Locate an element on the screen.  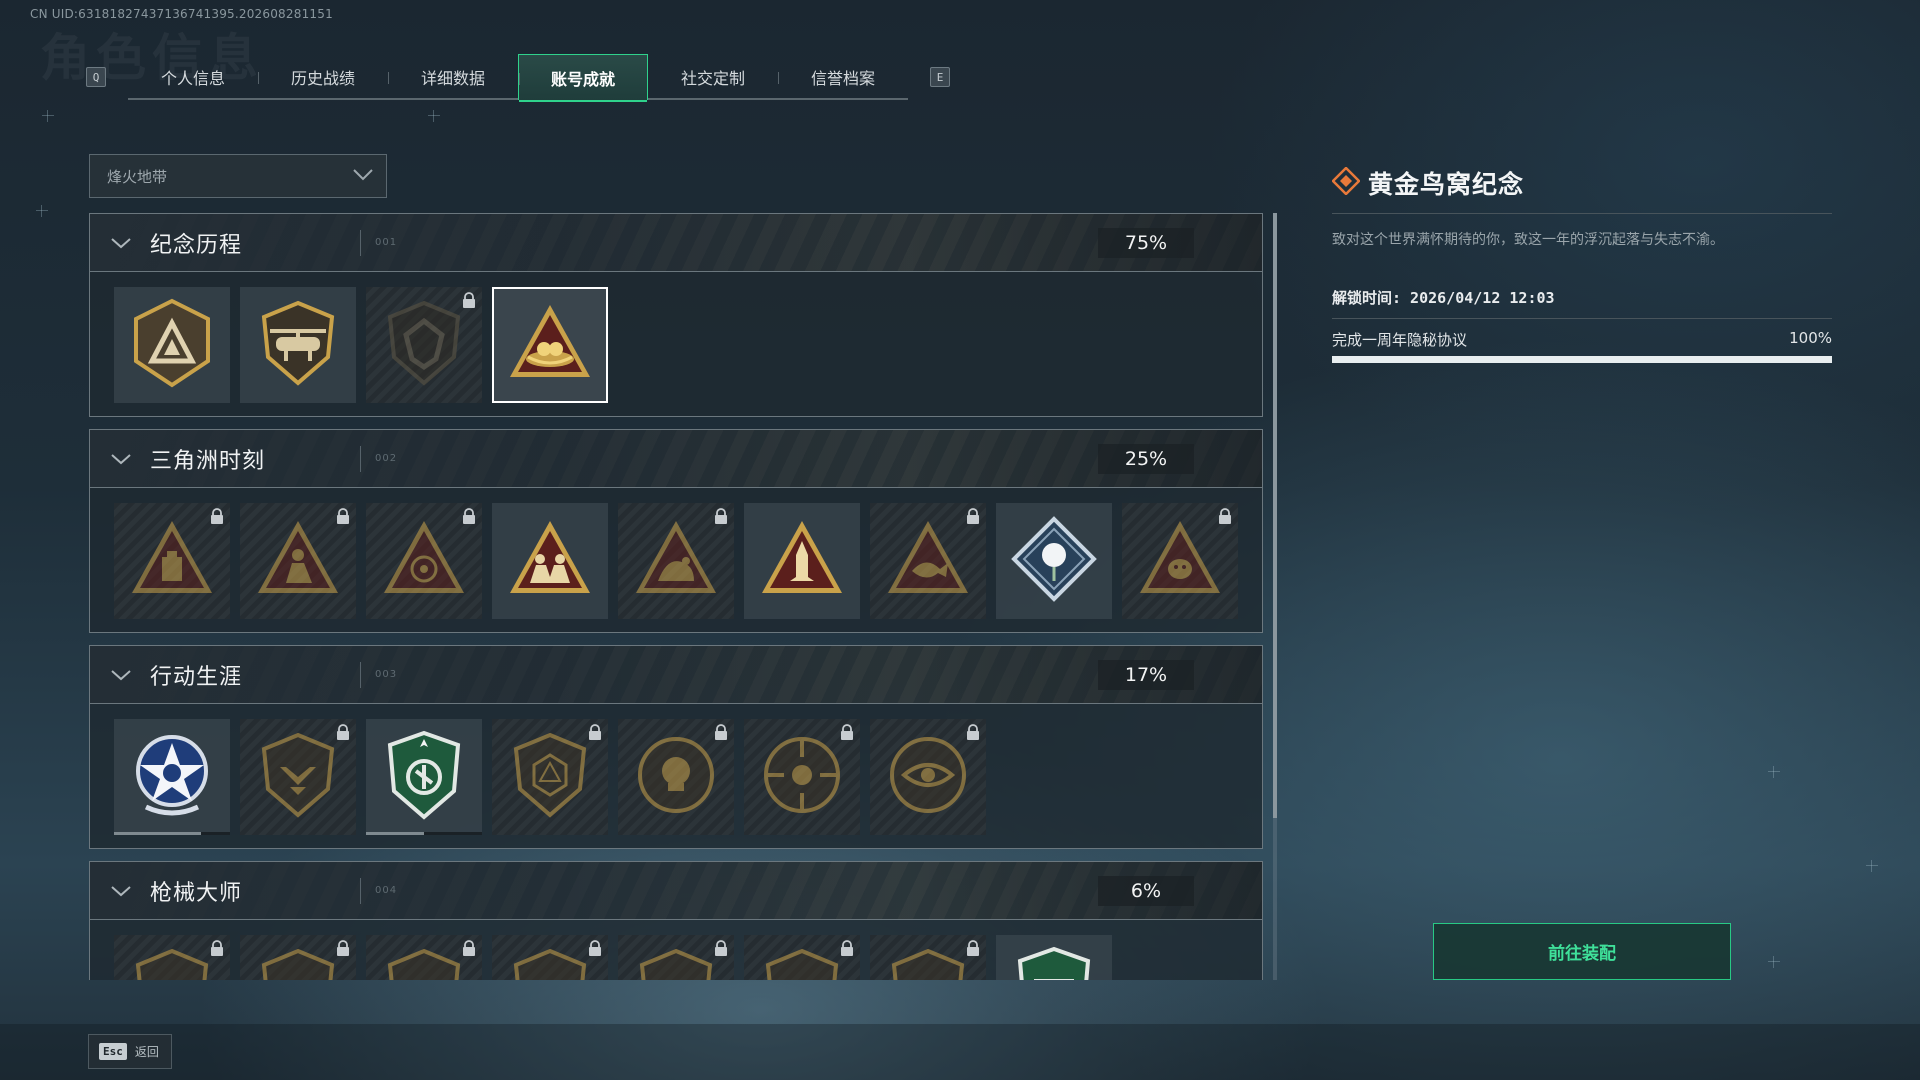
prev-tab-key: Q is located at coordinates (96, 77).